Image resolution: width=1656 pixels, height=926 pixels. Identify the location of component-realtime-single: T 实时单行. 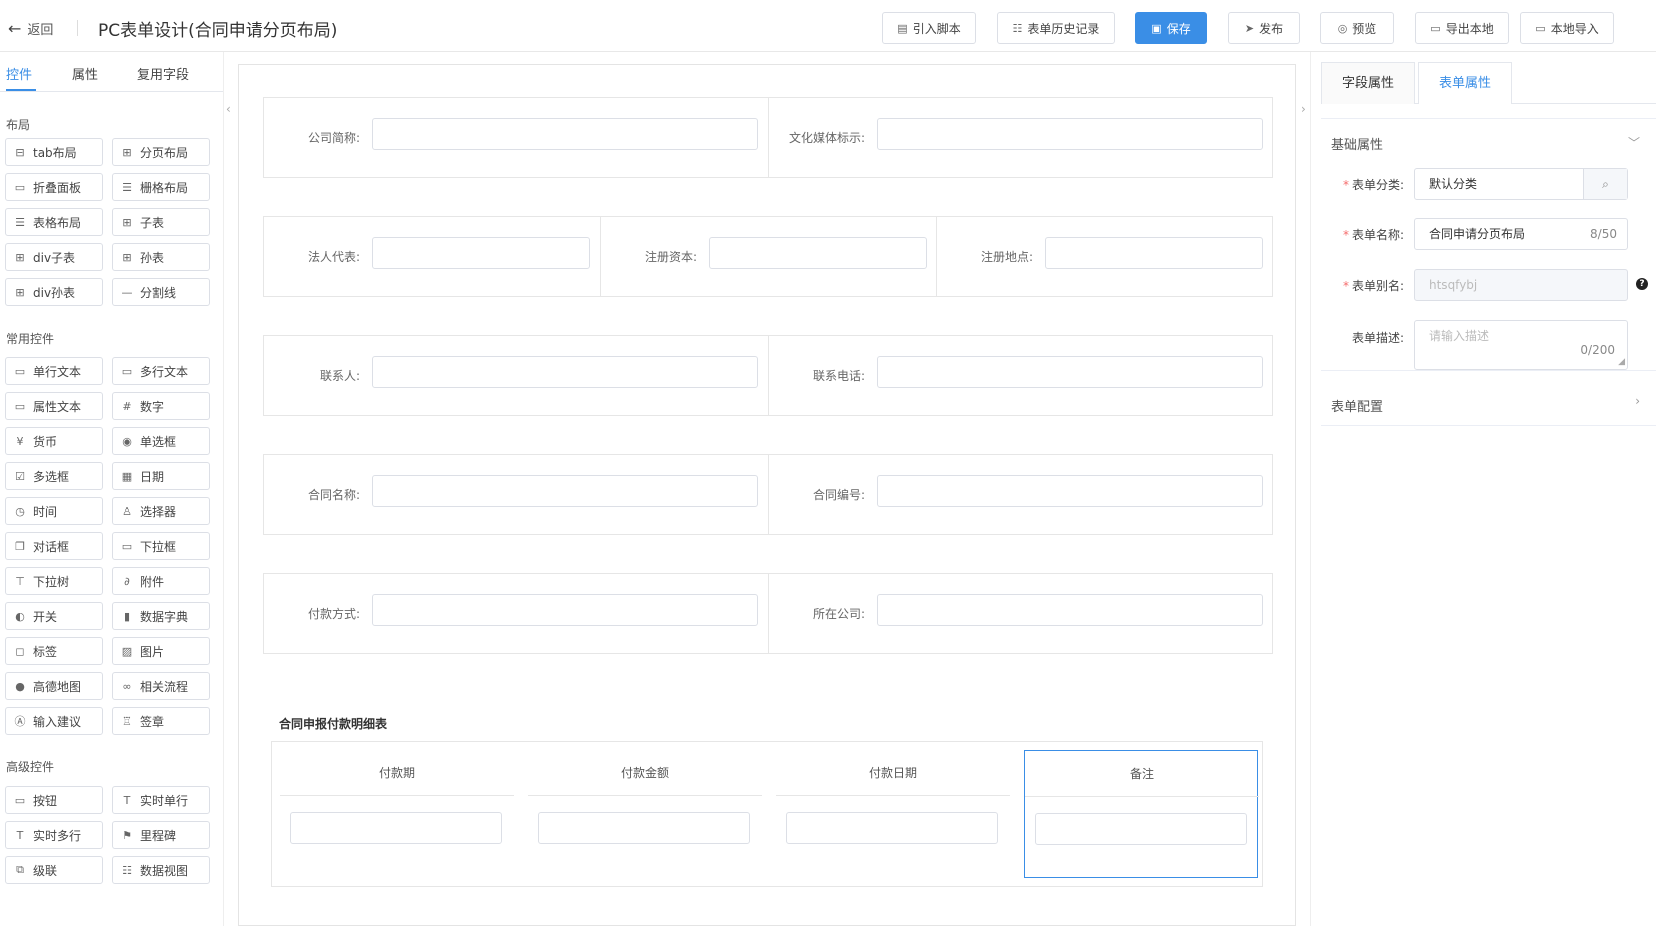
(161, 800).